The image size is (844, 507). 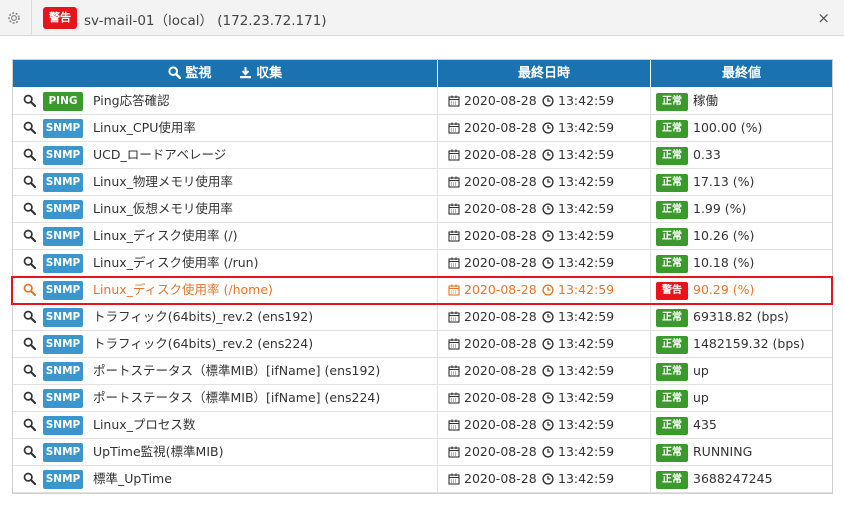 I want to click on header-monitor-label: 監視, so click(x=198, y=73).